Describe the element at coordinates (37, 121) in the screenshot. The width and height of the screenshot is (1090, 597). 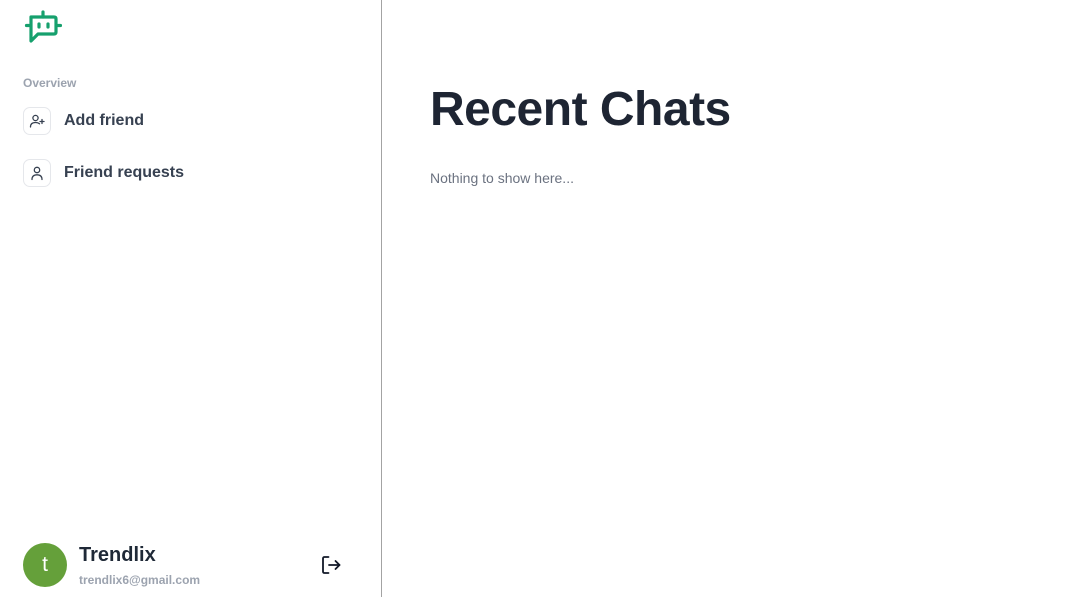
I see `user-plus-icon` at that location.